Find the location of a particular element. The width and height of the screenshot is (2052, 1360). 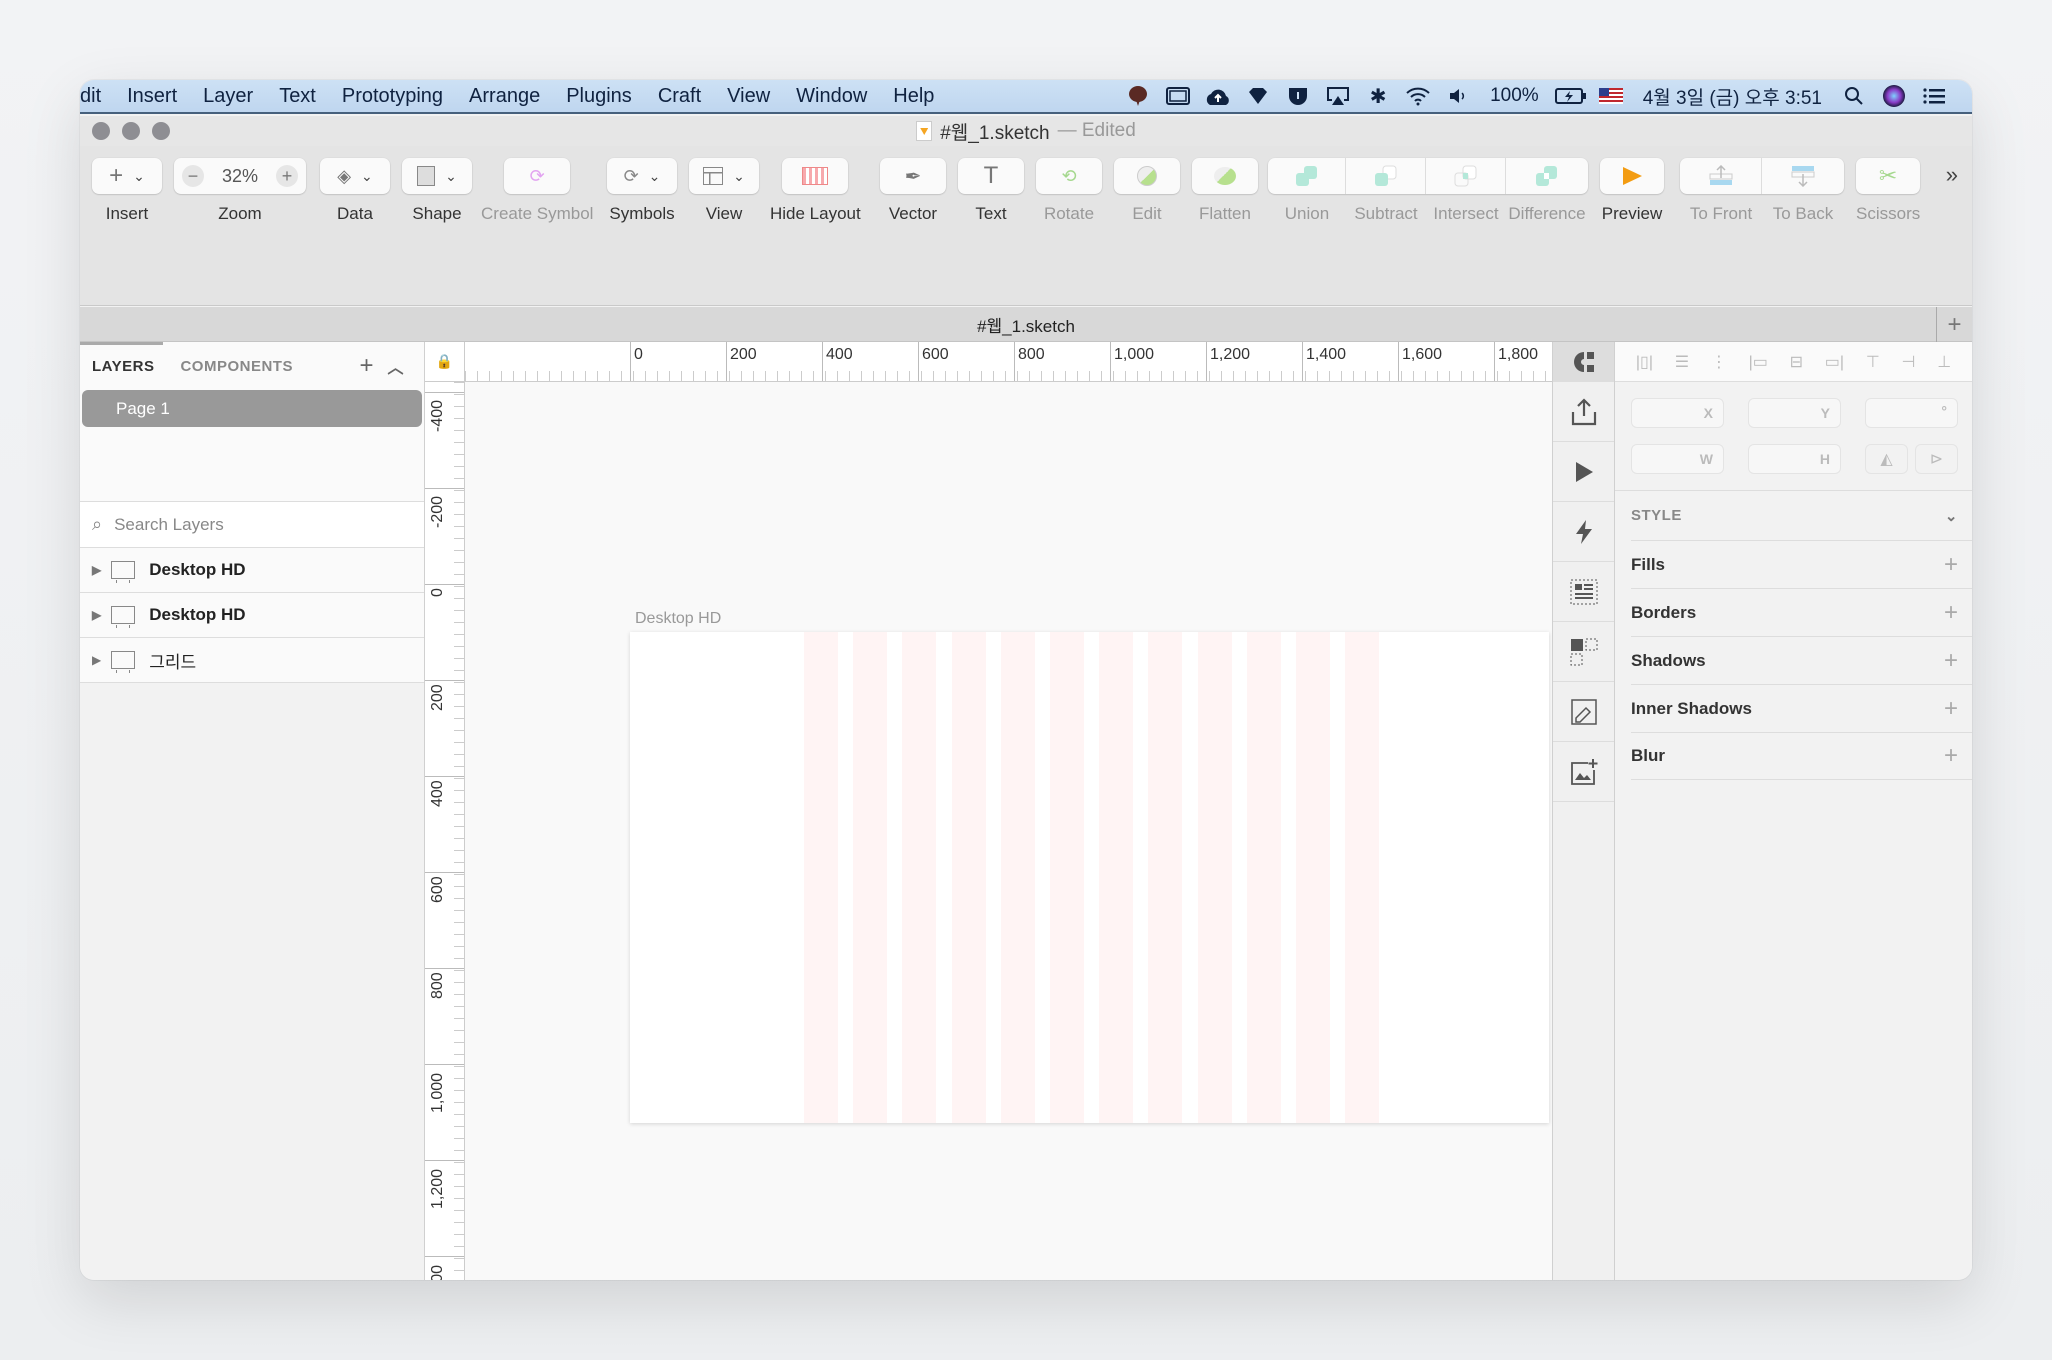

symbols-tool: ⟳ ⌄ Symbols is located at coordinates (642, 191).